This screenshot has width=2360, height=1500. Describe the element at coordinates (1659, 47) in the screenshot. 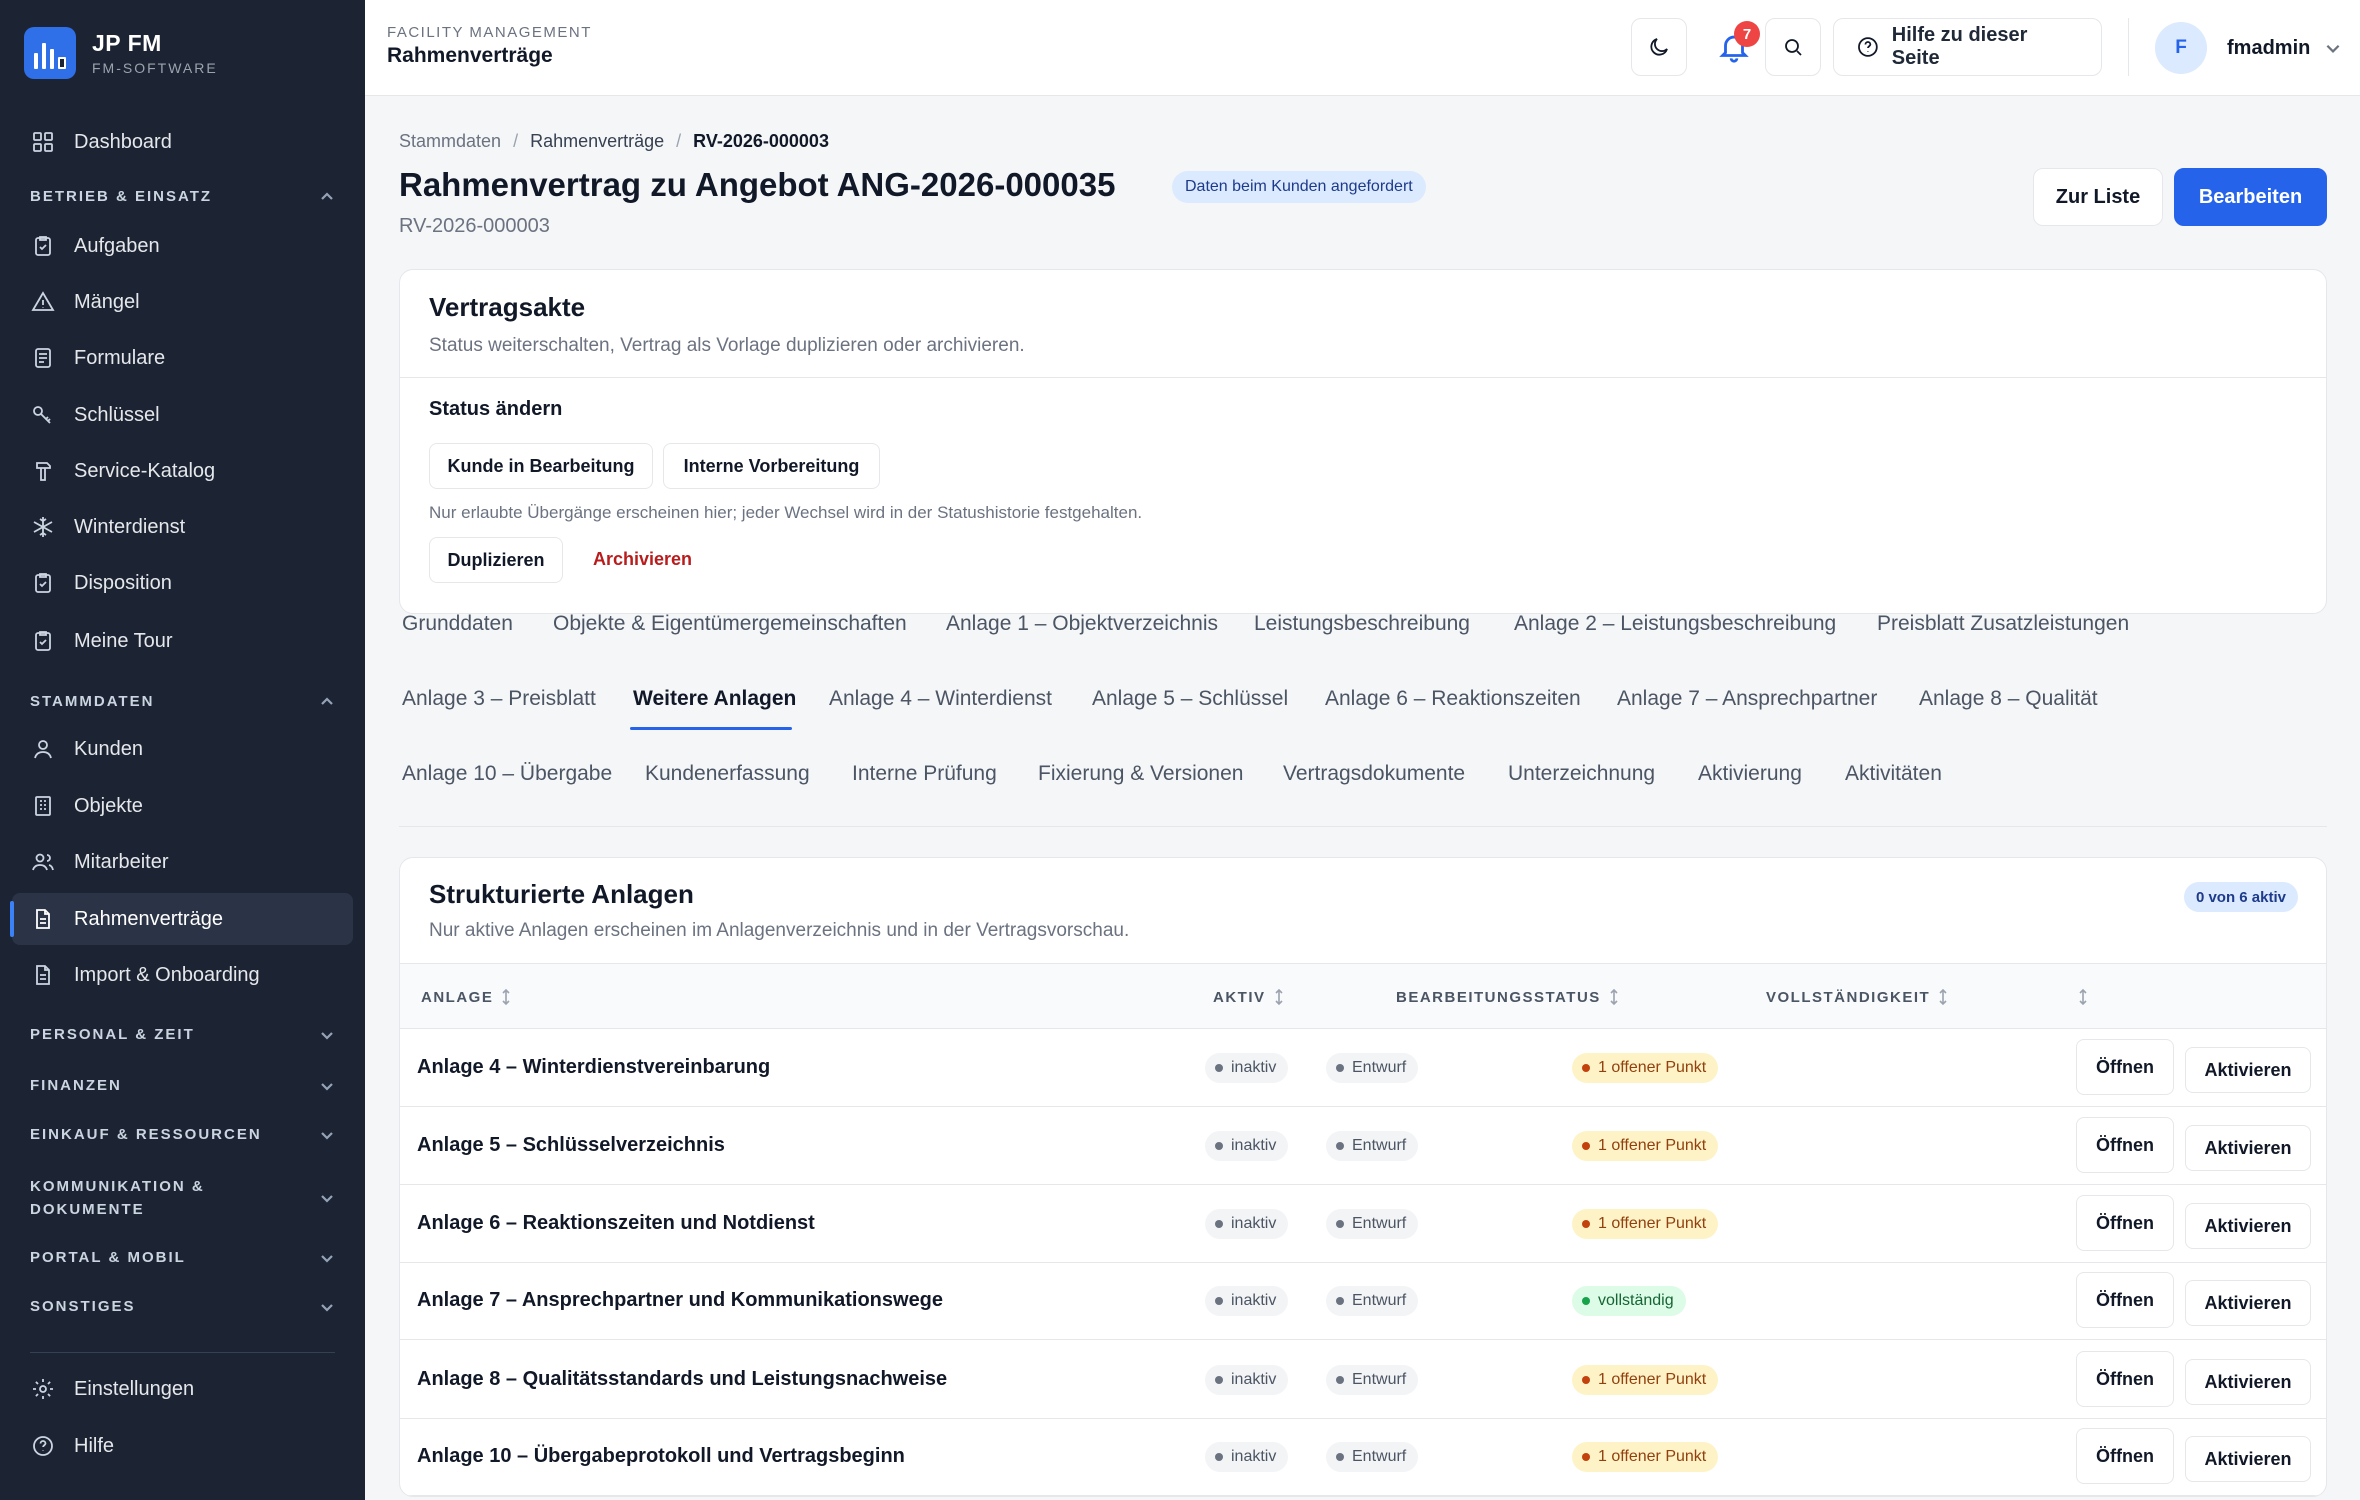

I see `dark-mode-toggle` at that location.